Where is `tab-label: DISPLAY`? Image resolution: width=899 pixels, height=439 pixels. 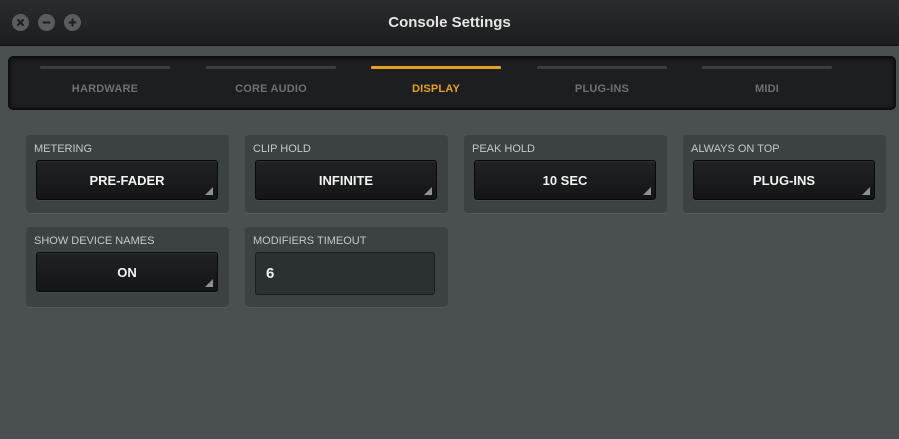
tab-label: DISPLAY is located at coordinates (436, 89).